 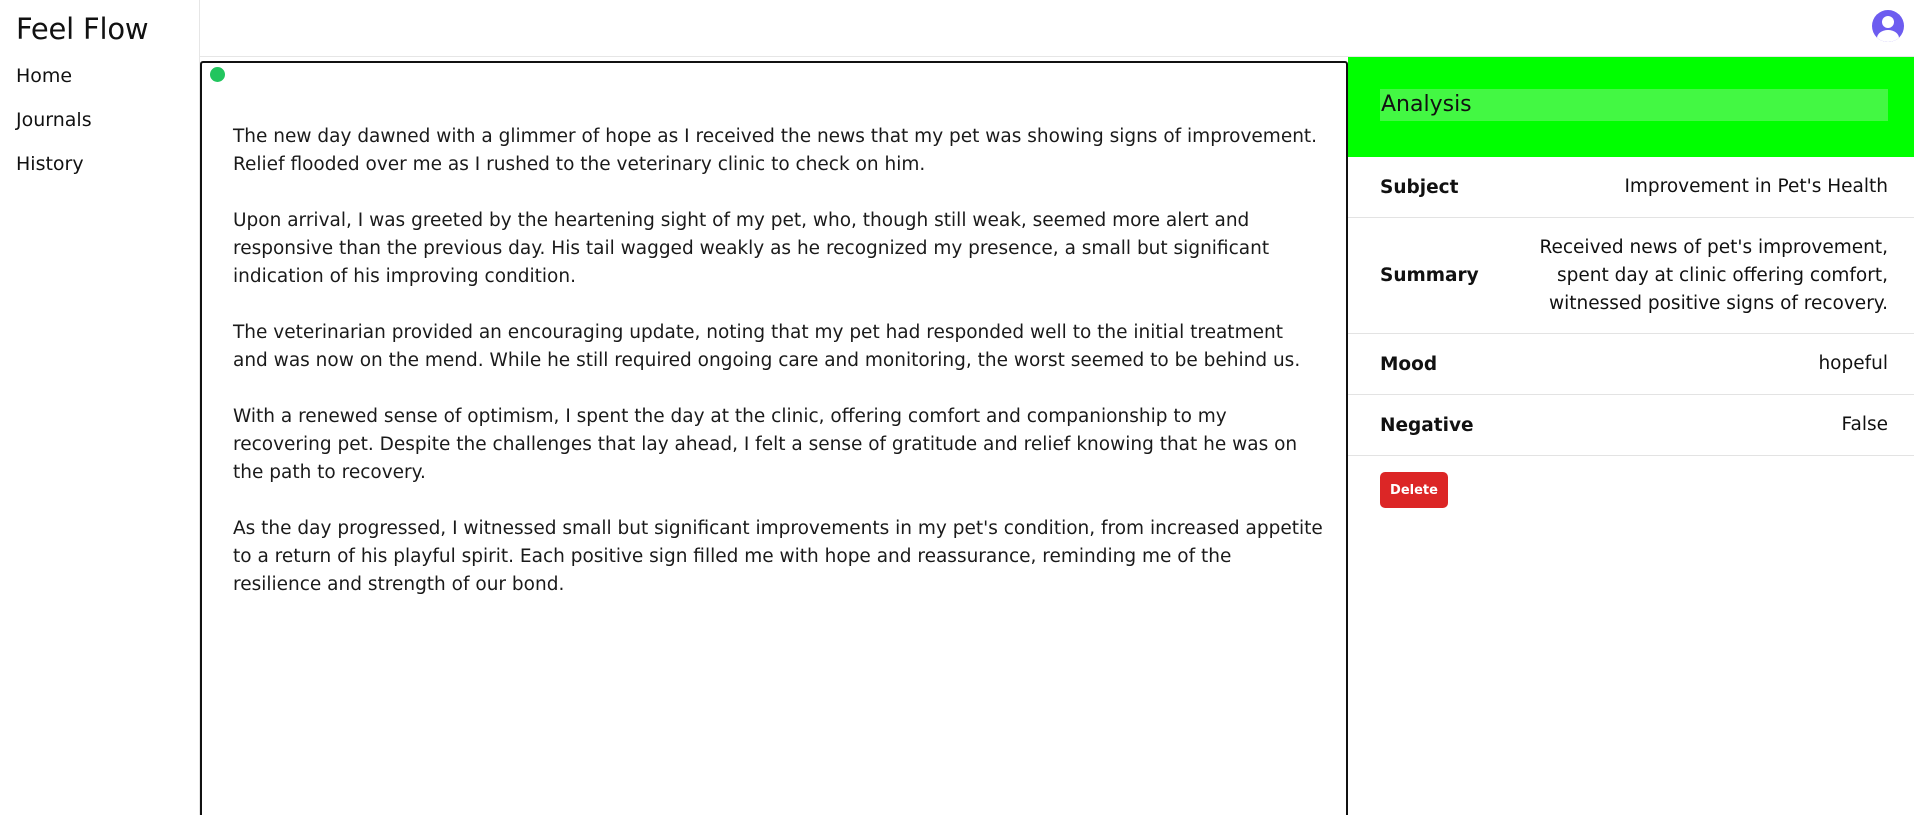 What do you see at coordinates (217, 74) in the screenshot?
I see `status-dot-icon` at bounding box center [217, 74].